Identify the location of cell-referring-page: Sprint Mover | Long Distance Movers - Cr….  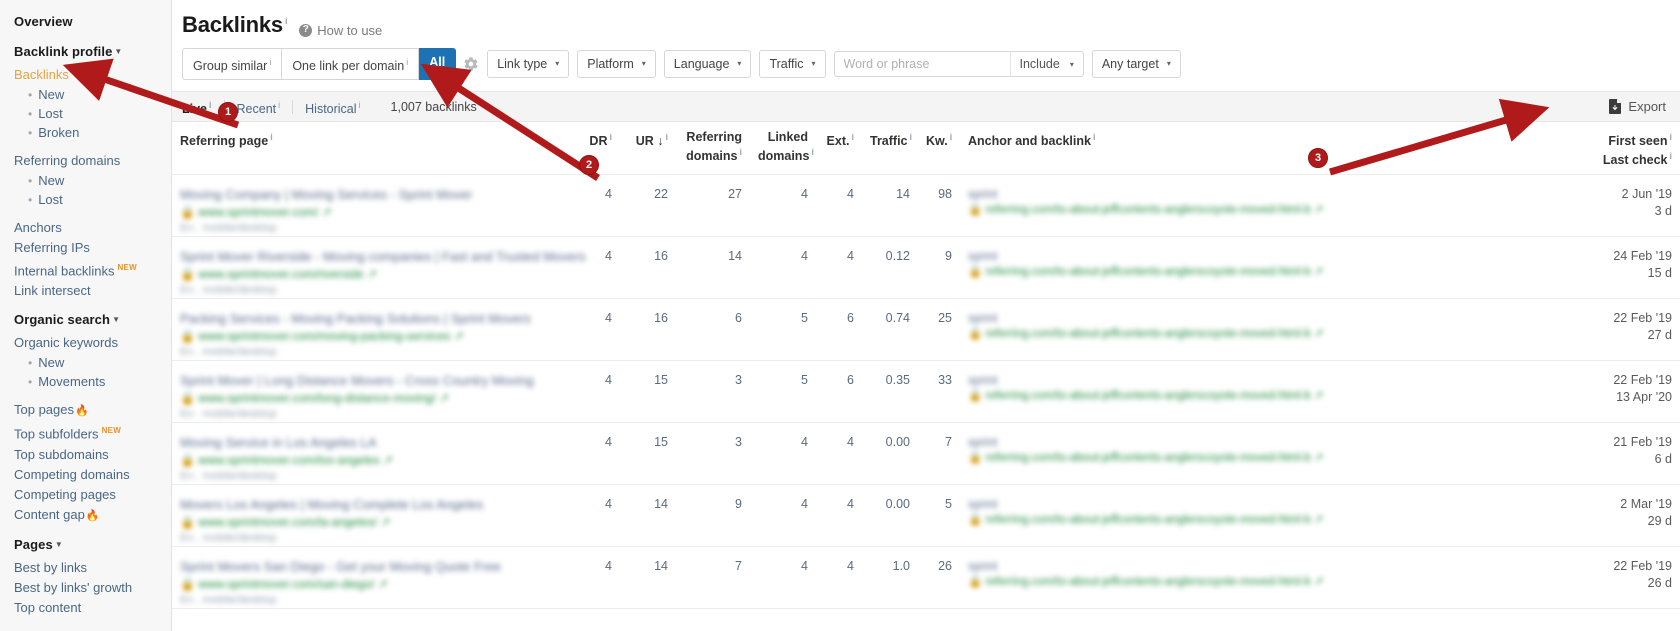
(372, 392).